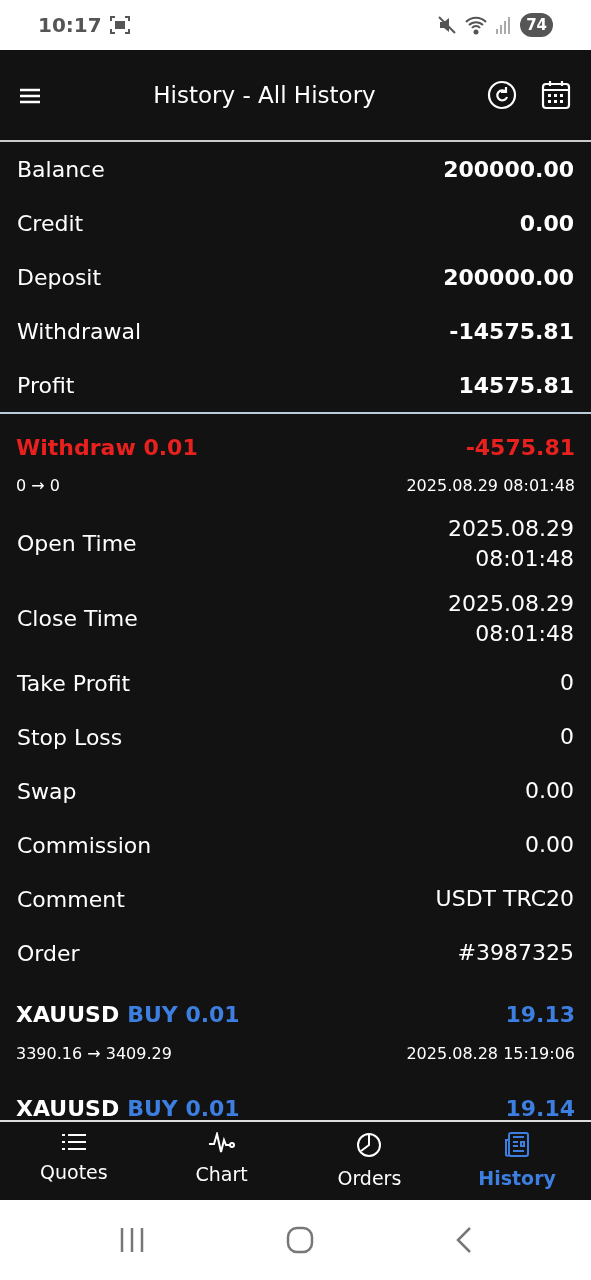 The width and height of the screenshot is (591, 1280). I want to click on summary-value: 0.00, so click(546, 223).